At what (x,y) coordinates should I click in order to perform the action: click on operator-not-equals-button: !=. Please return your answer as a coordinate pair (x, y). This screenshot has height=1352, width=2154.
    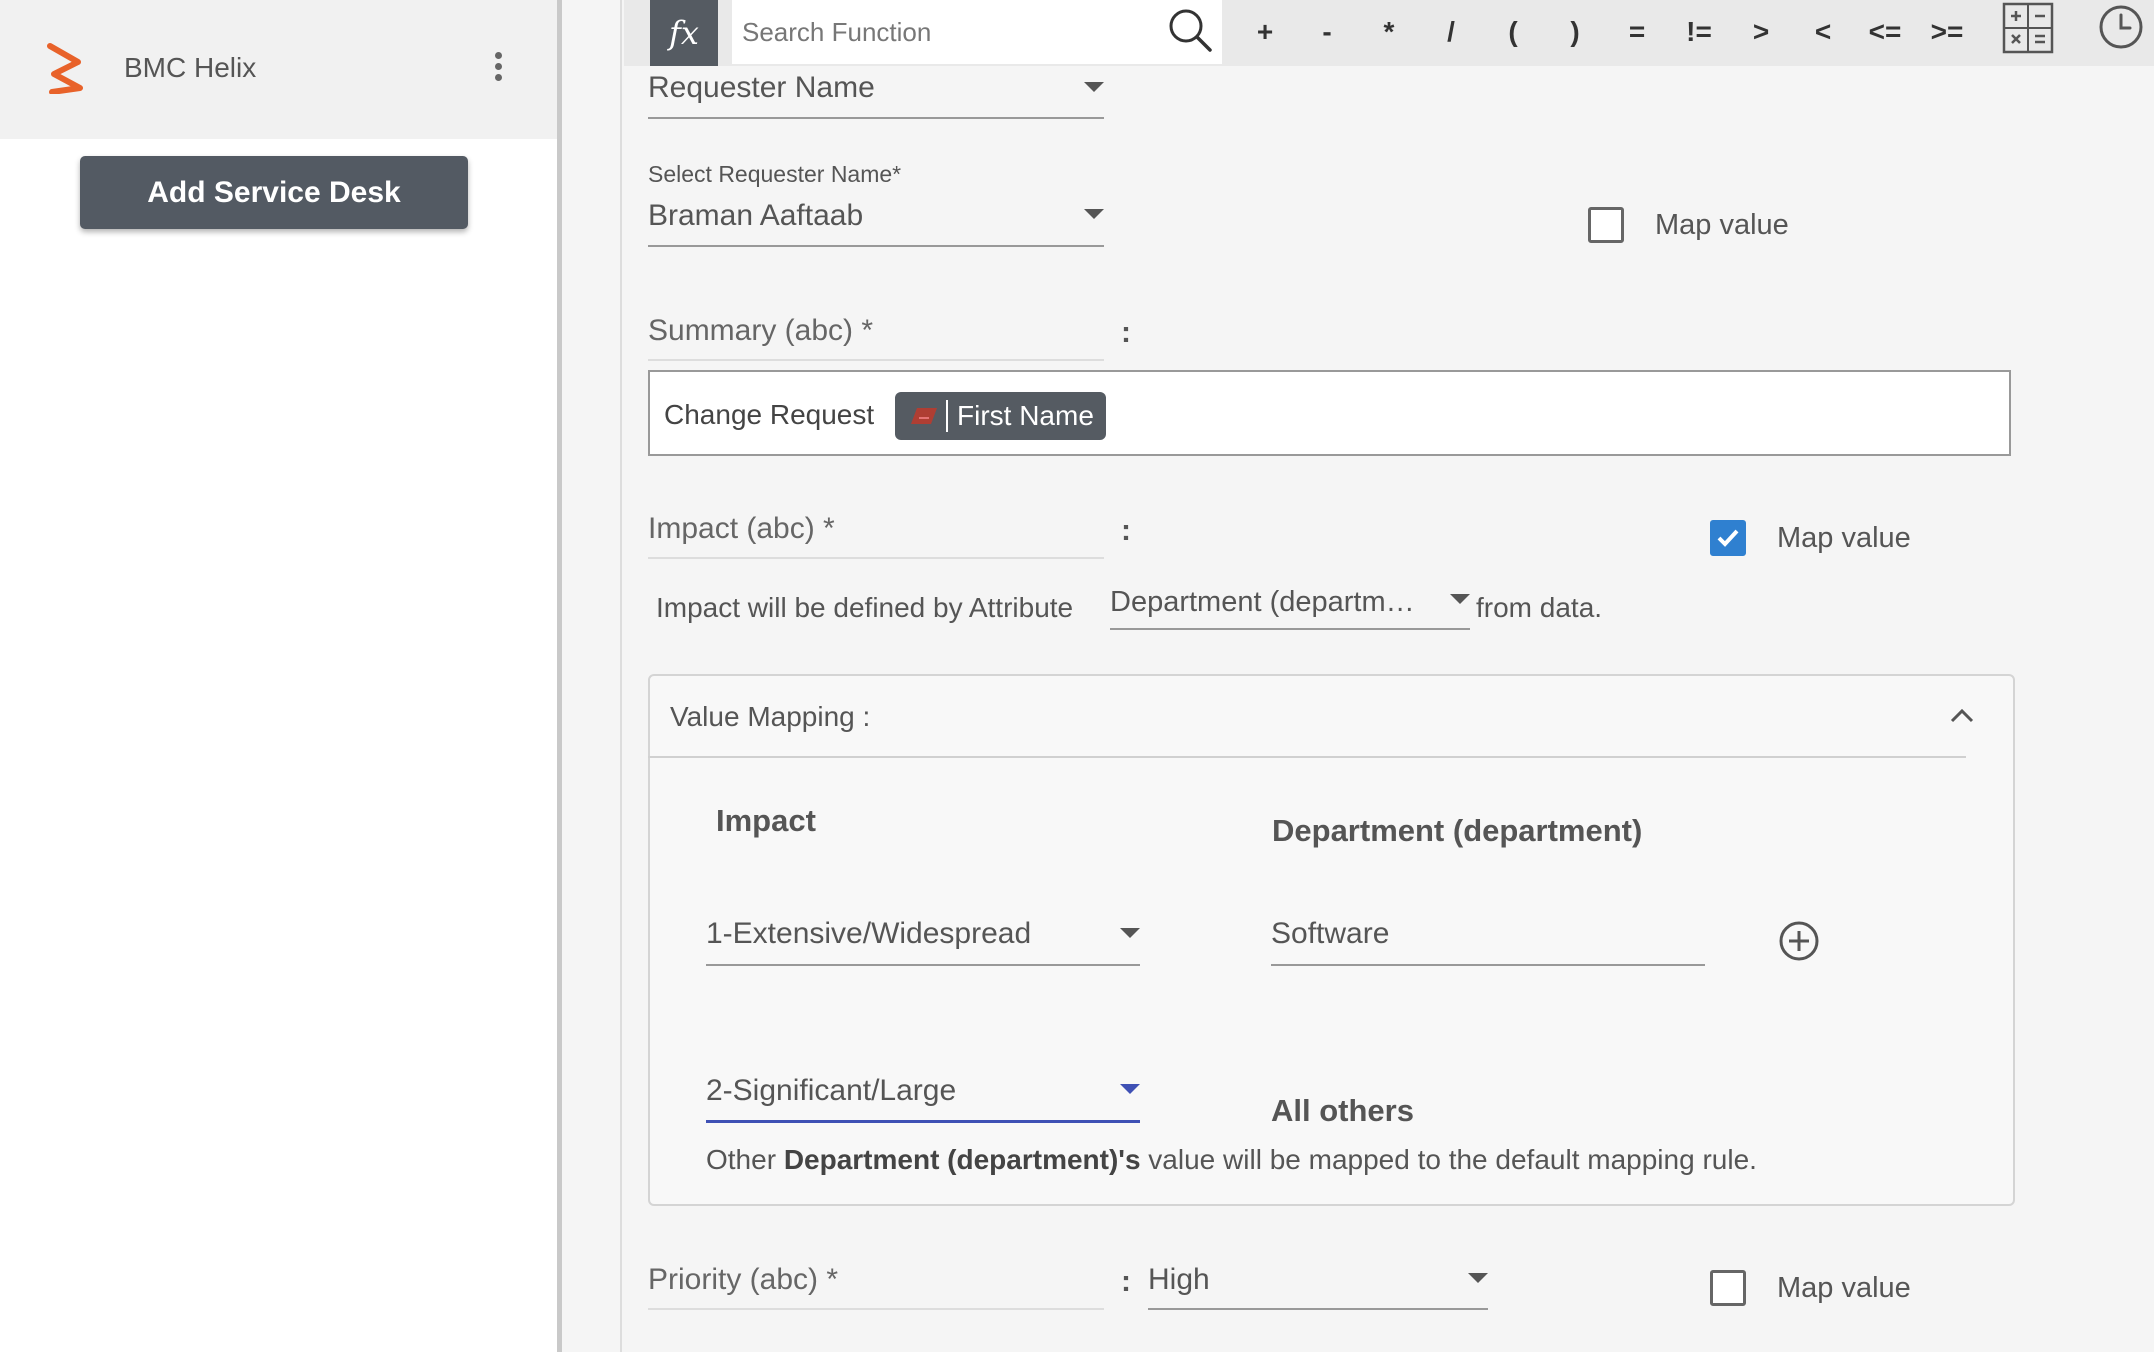
    Looking at the image, I should click on (1699, 32).